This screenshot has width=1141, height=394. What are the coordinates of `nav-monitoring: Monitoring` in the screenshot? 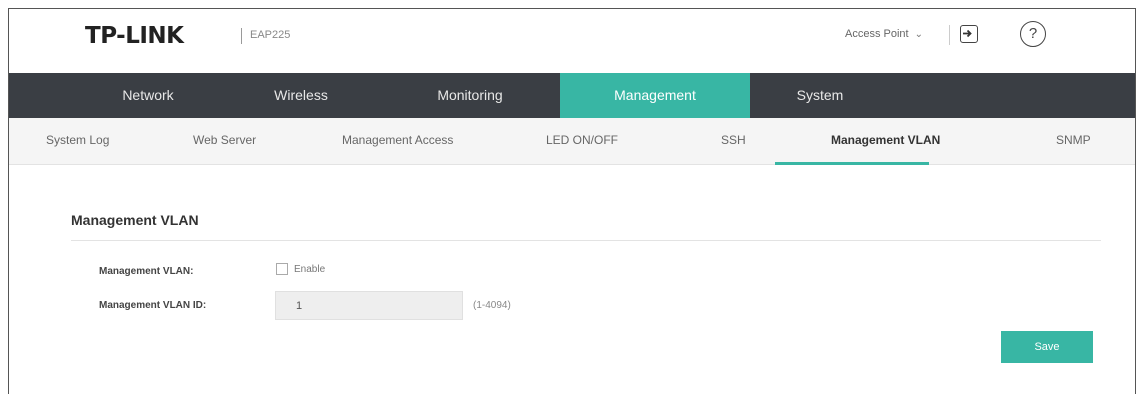 It's located at (470, 95).